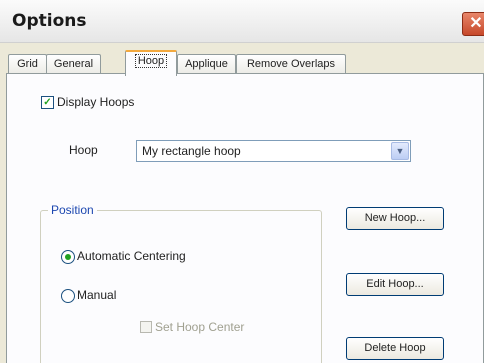  What do you see at coordinates (146, 327) in the screenshot?
I see `set-hoop-center-checkbox` at bounding box center [146, 327].